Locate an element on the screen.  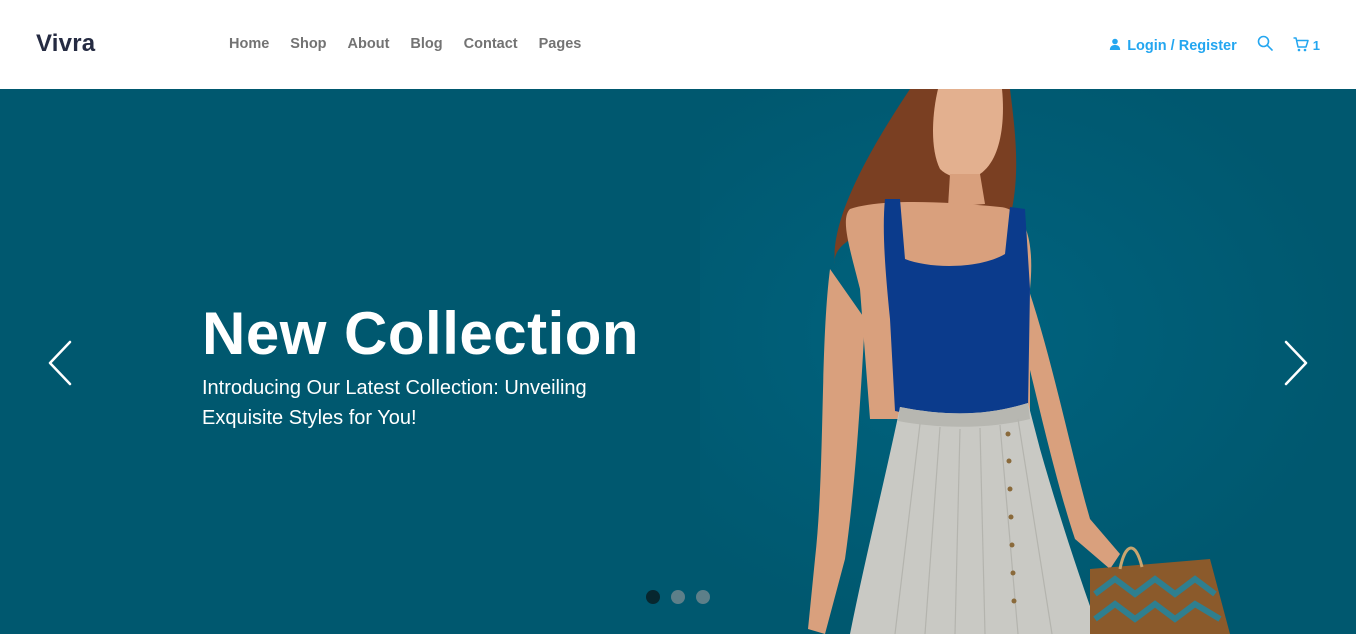
nav-item-blog: Blog is located at coordinates (426, 44).